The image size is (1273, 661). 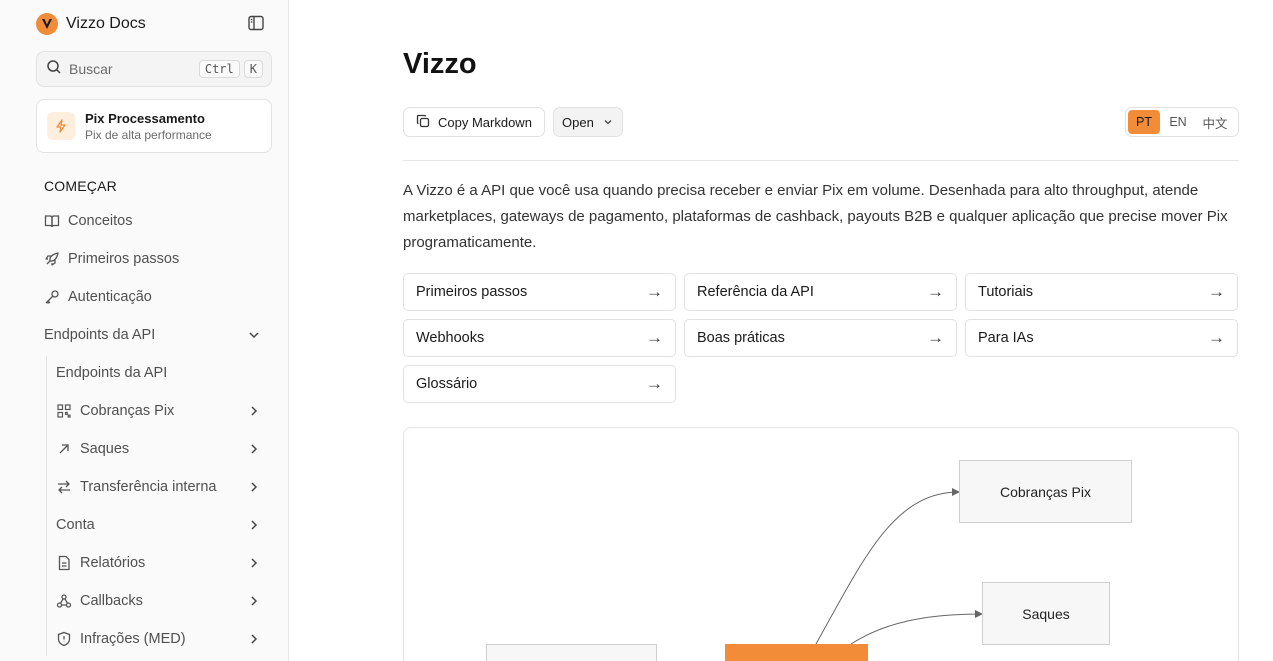 I want to click on rocket-icon, so click(x=52, y=259).